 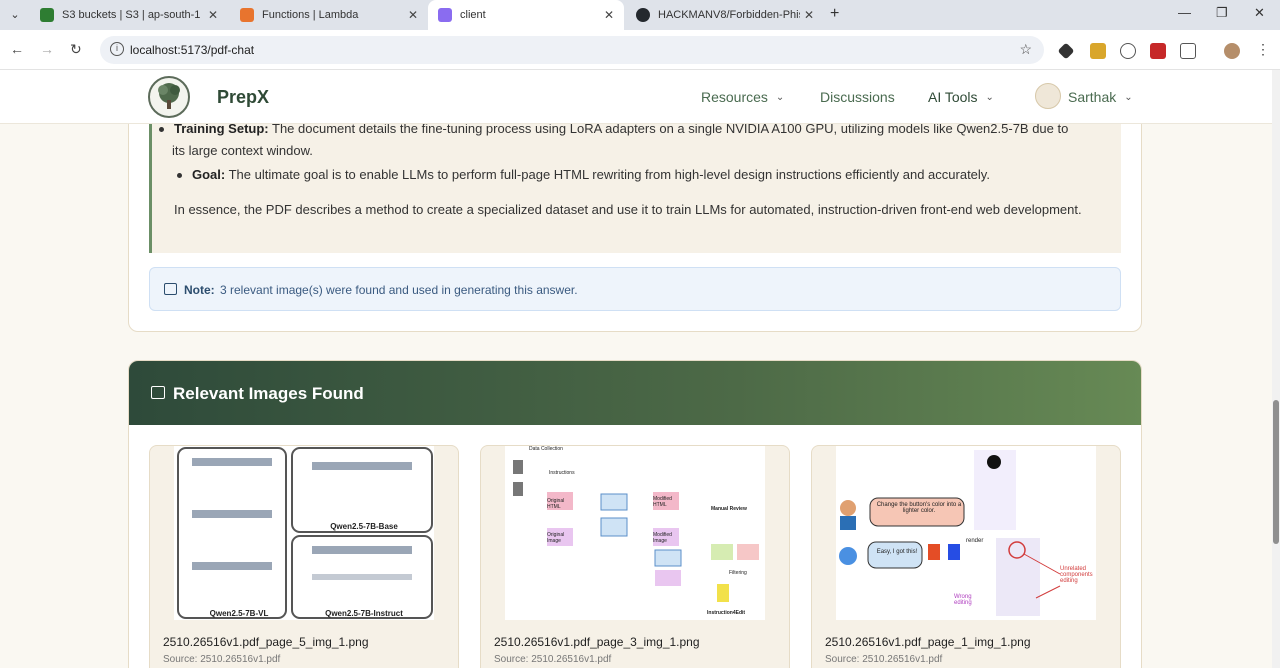 I want to click on browser-tab-github: HACKMANV8/Forbidden-Phishi ✕, so click(x=725, y=15).